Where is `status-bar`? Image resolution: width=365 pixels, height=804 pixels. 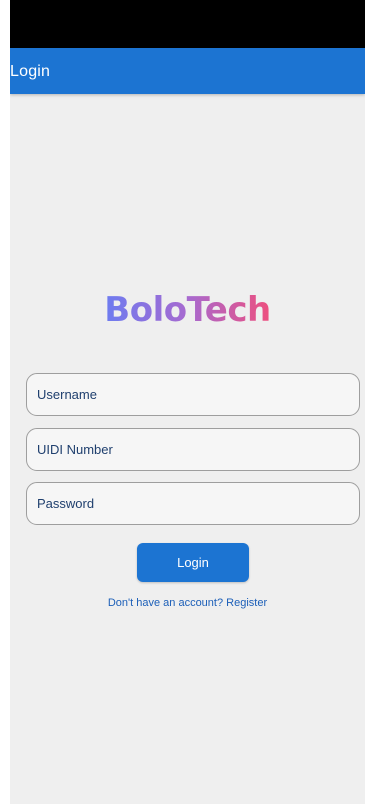 status-bar is located at coordinates (187, 24).